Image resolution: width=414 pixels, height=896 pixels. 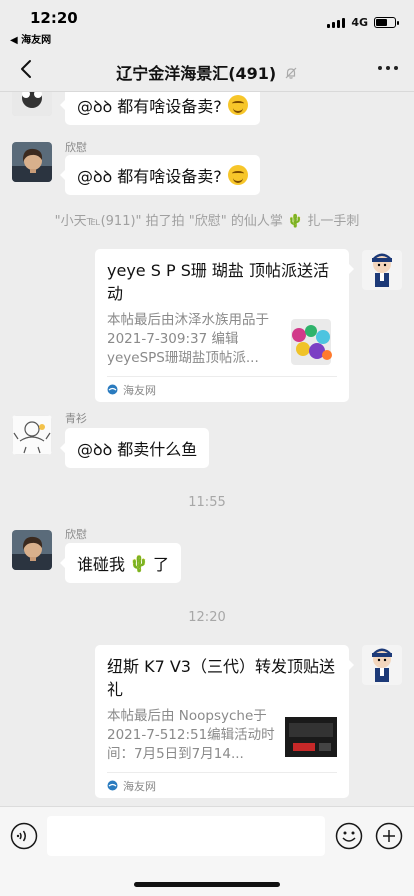 What do you see at coordinates (221, 678) in the screenshot?
I see `card-title: 纽斯 K7 V3（三代）转发顶贴送礼` at bounding box center [221, 678].